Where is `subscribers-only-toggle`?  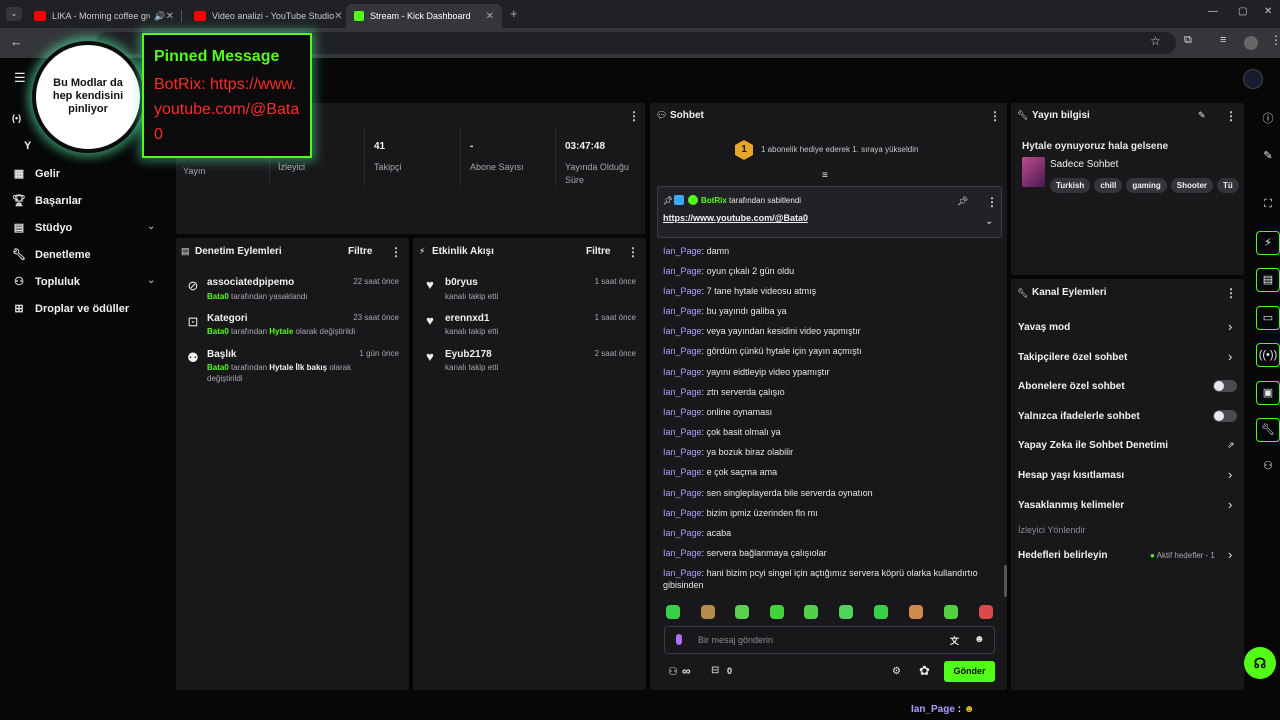 subscribers-only-toggle is located at coordinates (1225, 386).